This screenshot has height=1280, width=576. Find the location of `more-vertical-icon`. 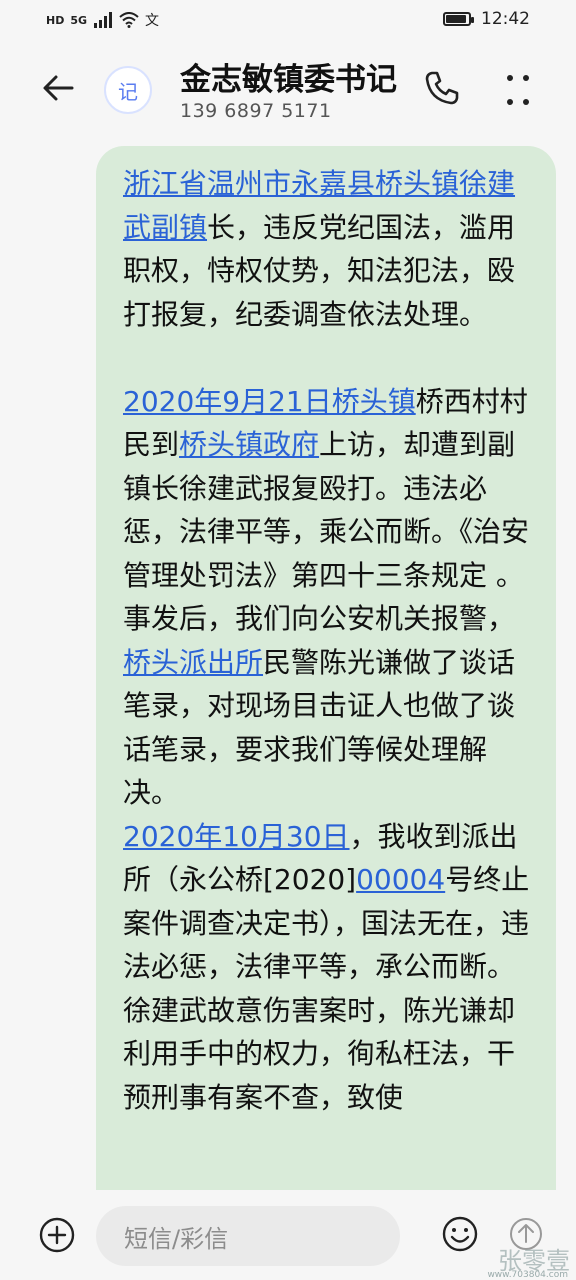

more-vertical-icon is located at coordinates (518, 90).